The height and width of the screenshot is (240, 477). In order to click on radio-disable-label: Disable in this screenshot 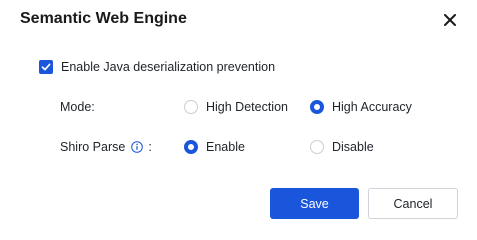, I will do `click(353, 147)`.